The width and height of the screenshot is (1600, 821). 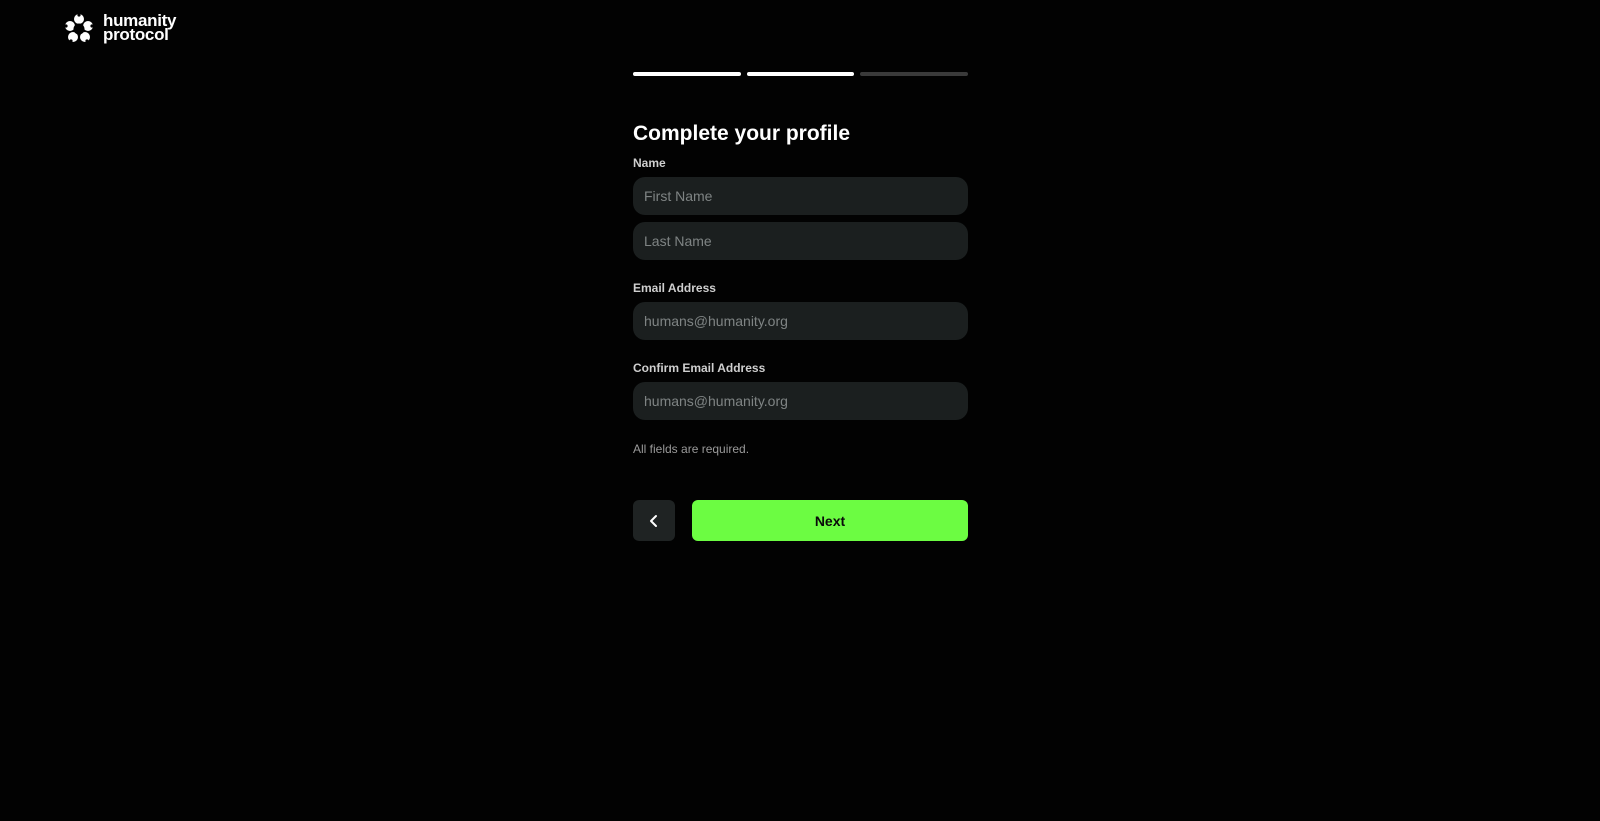 What do you see at coordinates (699, 368) in the screenshot?
I see `confirm-email-label: Confirm Email Address` at bounding box center [699, 368].